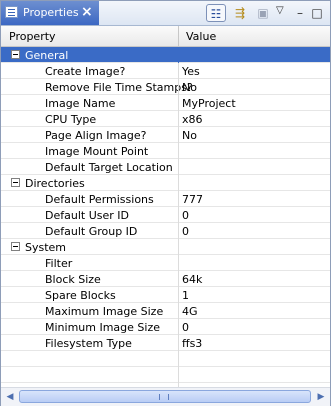 The image size is (331, 406). What do you see at coordinates (280, 10) in the screenshot?
I see `view-menu-icon: ▽` at bounding box center [280, 10].